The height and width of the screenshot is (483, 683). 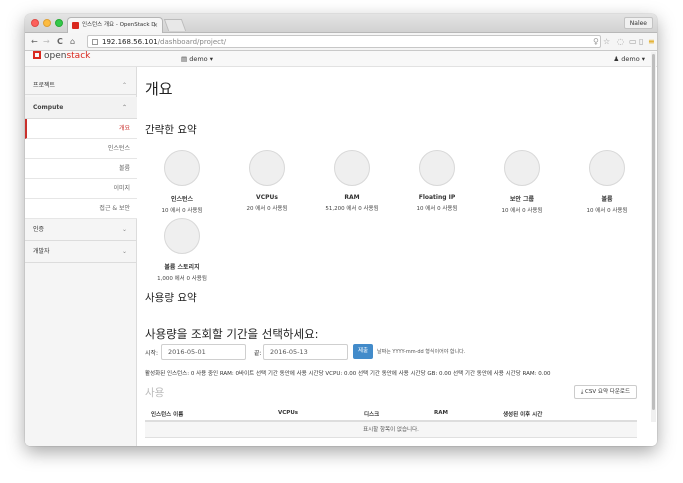 What do you see at coordinates (61, 58) in the screenshot?
I see `openstack-logo: openstack` at bounding box center [61, 58].